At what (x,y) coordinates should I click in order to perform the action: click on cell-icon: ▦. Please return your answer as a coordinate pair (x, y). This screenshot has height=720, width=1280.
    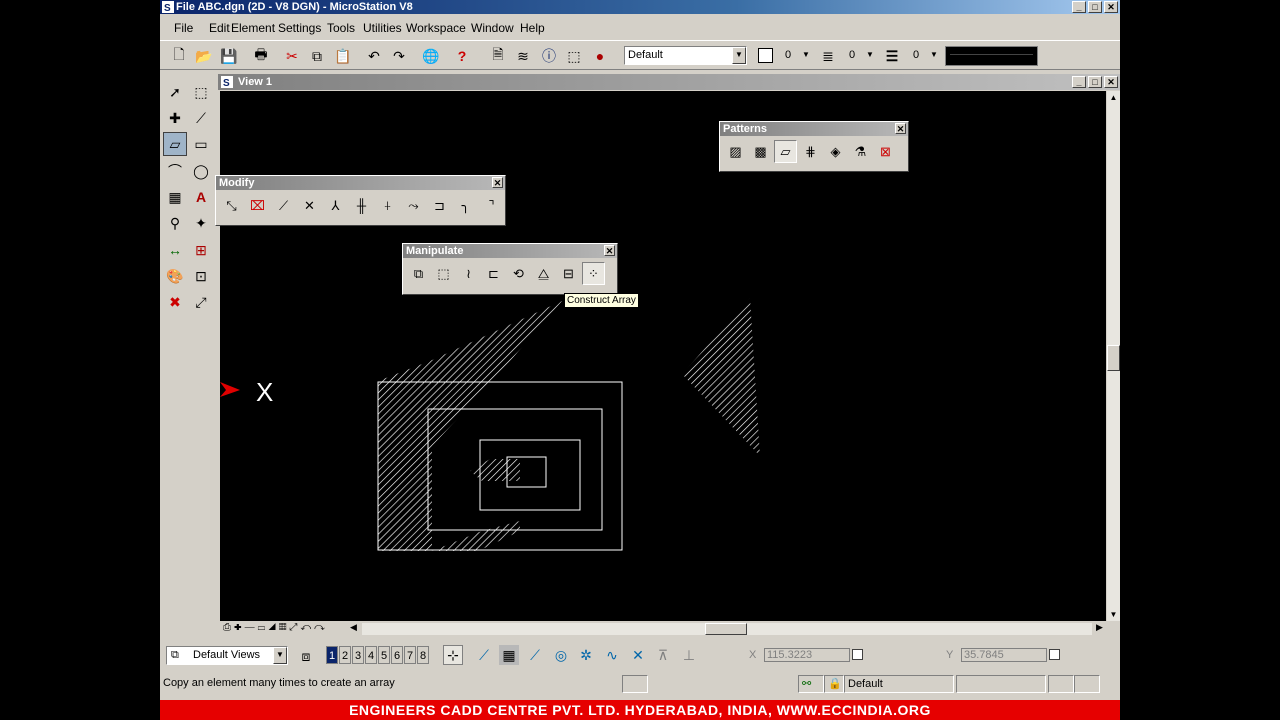
    Looking at the image, I should click on (175, 197).